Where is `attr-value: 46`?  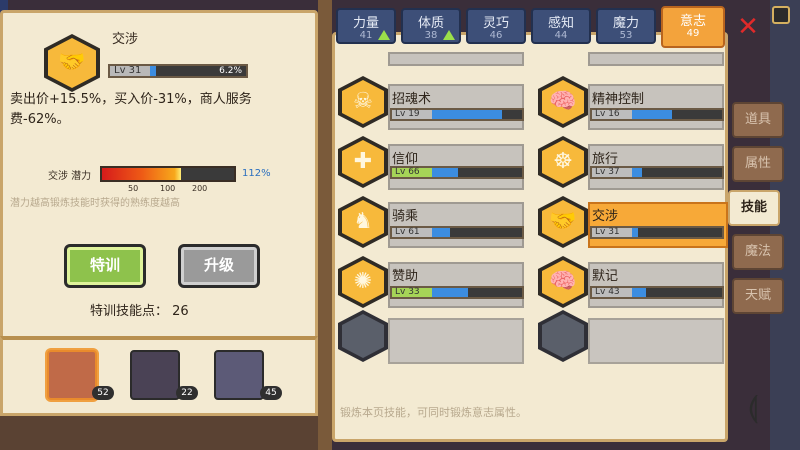
attr-value: 46 is located at coordinates (496, 35).